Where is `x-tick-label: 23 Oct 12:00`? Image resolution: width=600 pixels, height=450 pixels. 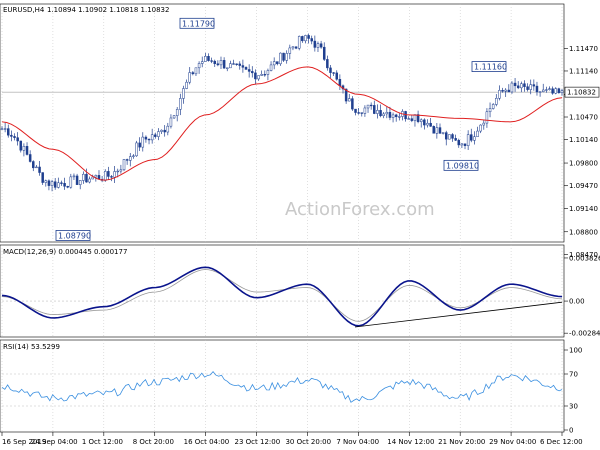
x-tick-label: 23 Oct 12:00 is located at coordinates (258, 442).